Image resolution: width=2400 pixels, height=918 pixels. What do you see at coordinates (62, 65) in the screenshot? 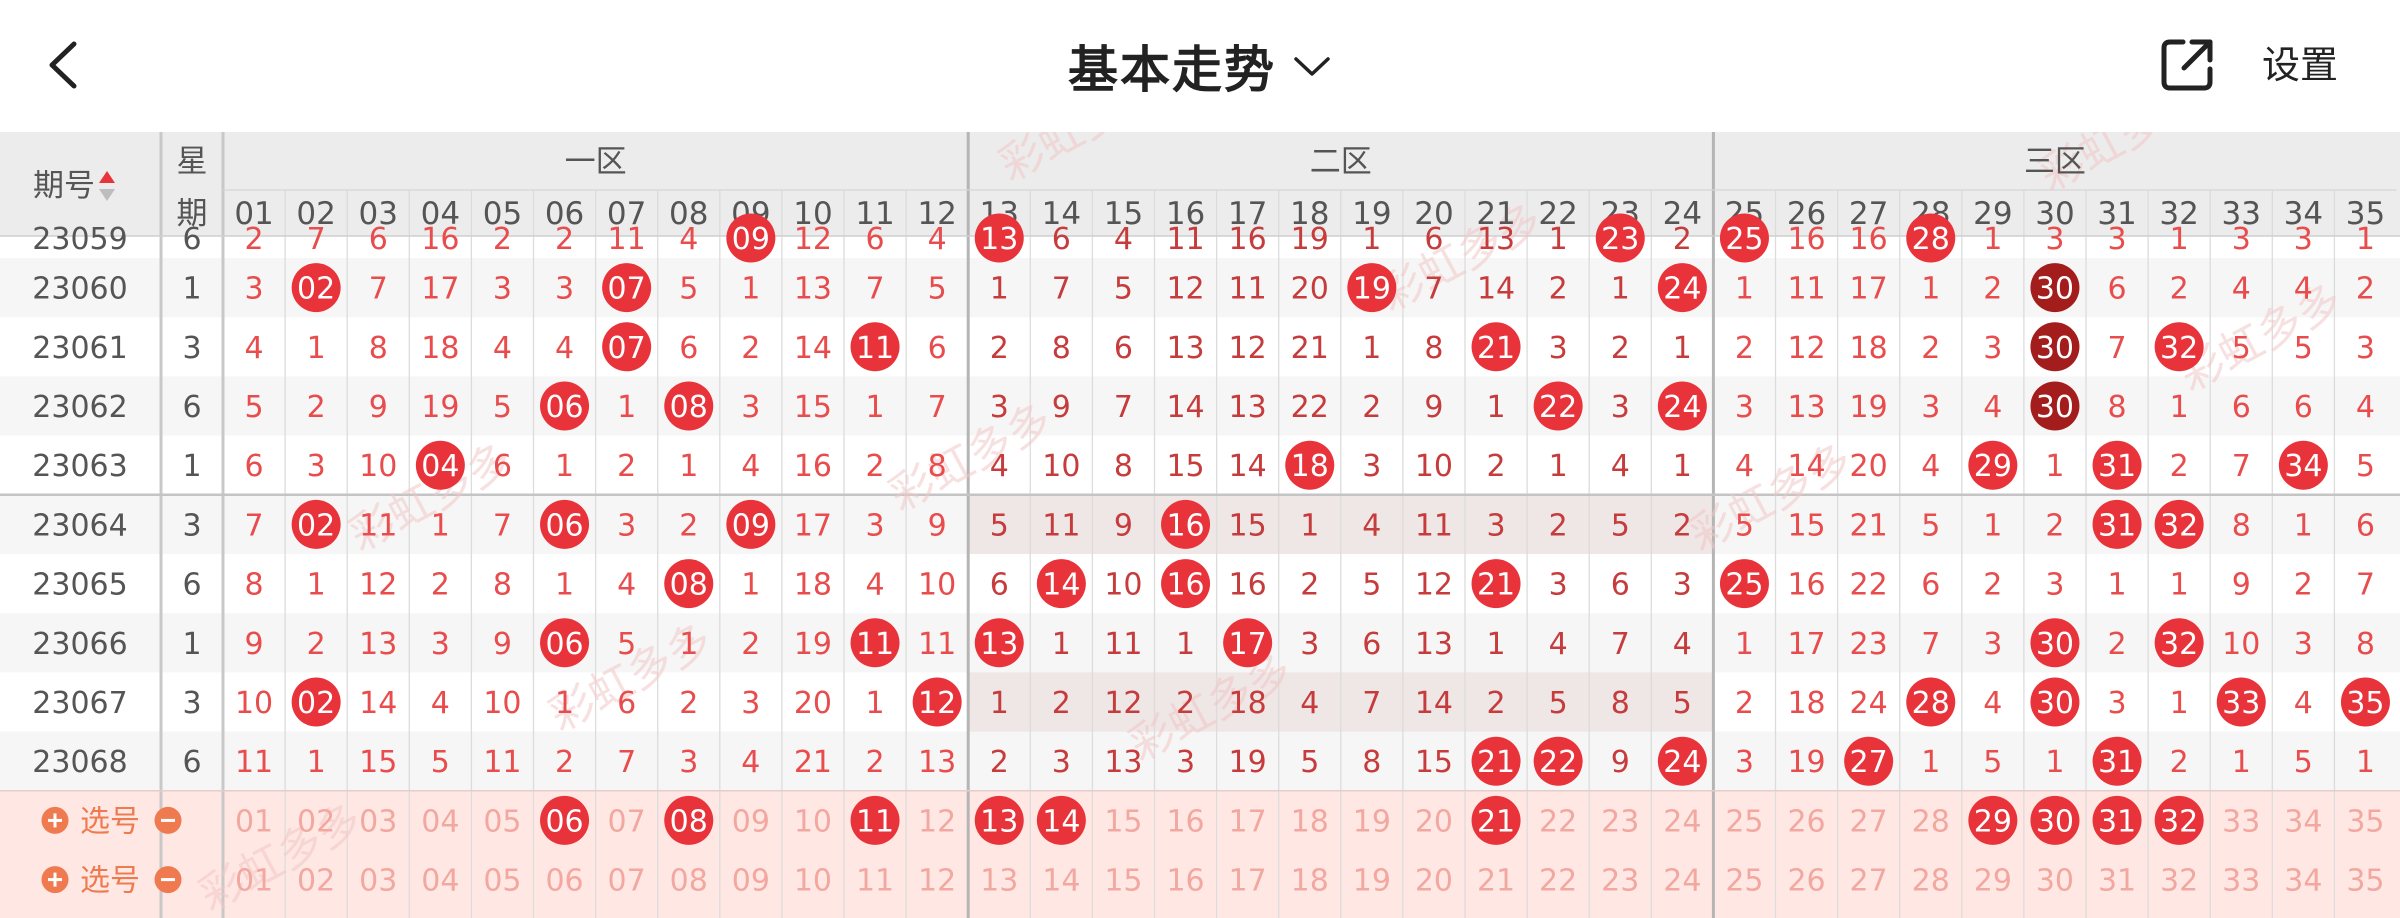
I see `back-button` at bounding box center [62, 65].